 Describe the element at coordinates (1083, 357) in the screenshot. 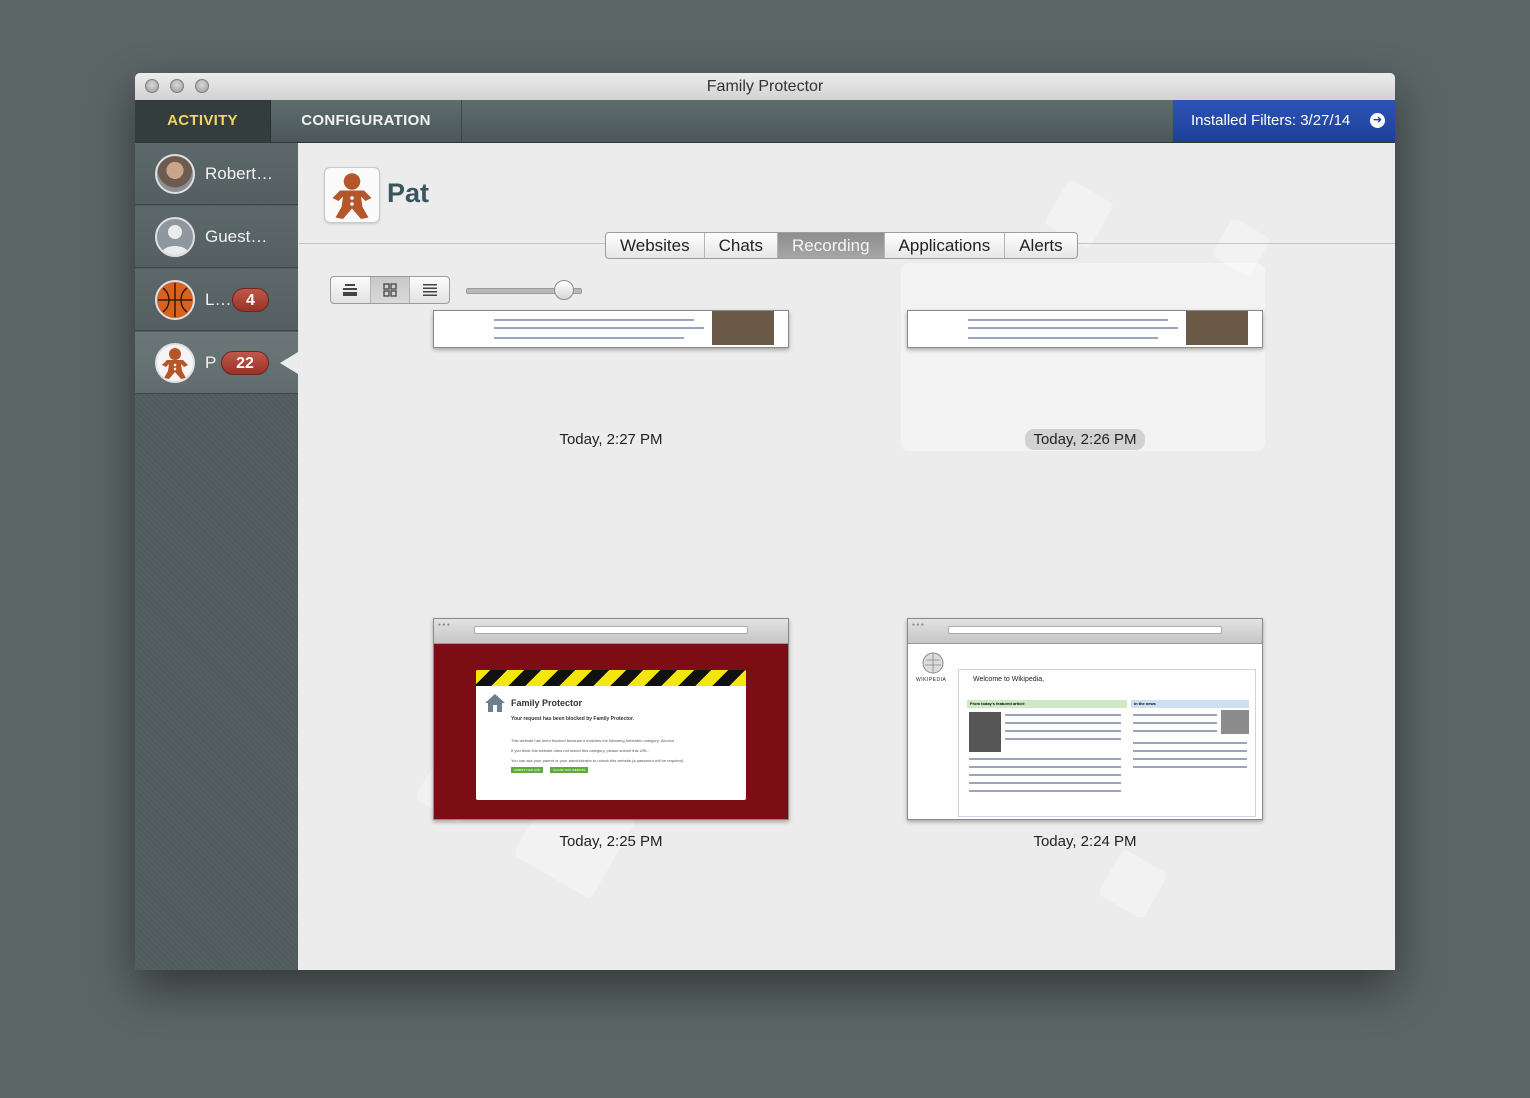

I see `selected-recording-highlight` at that location.